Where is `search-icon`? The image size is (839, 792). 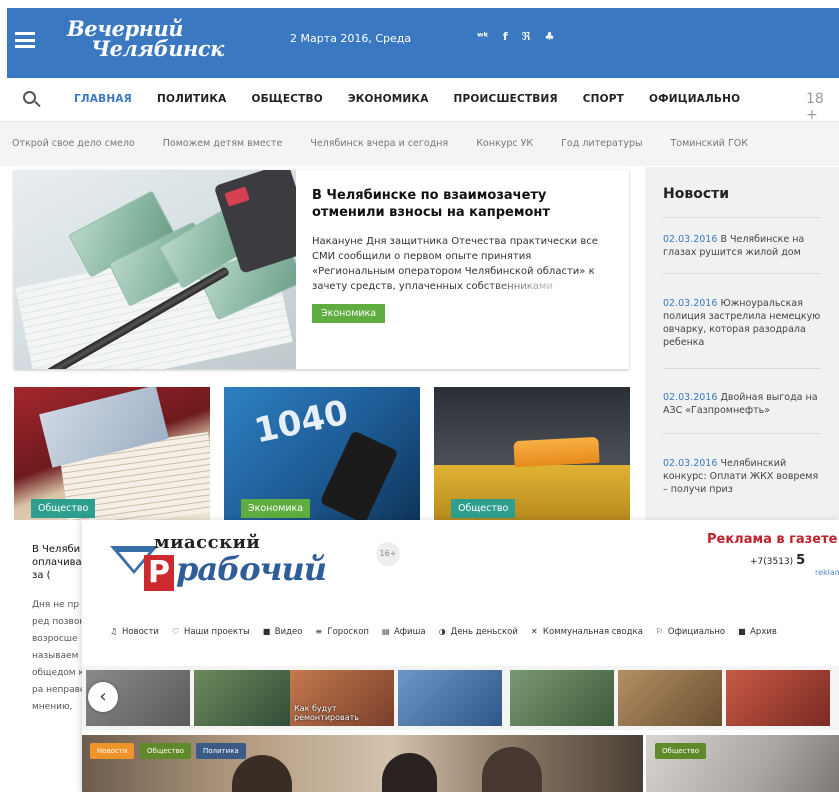 search-icon is located at coordinates (32, 100).